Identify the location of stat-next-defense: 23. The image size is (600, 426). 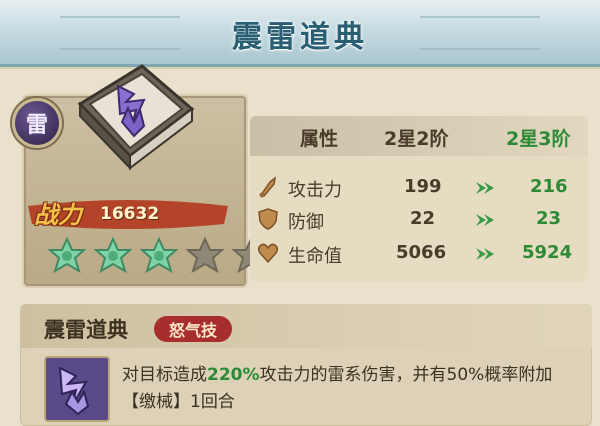
(549, 218).